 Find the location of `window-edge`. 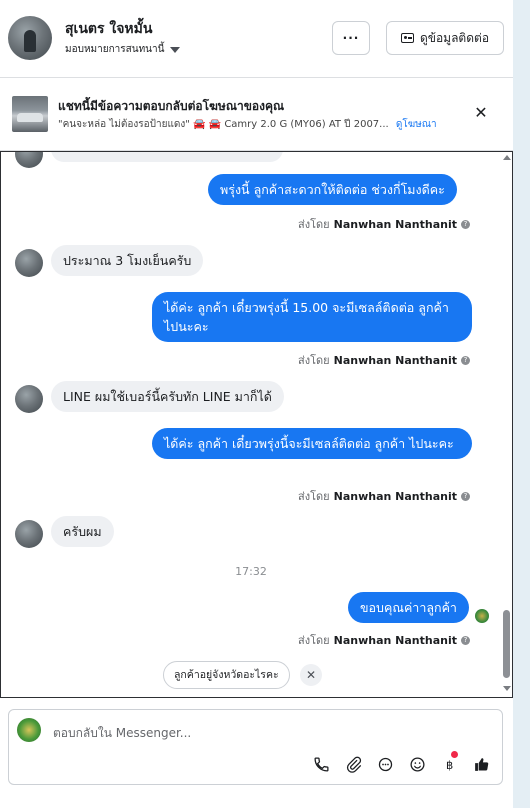

window-edge is located at coordinates (521, 404).